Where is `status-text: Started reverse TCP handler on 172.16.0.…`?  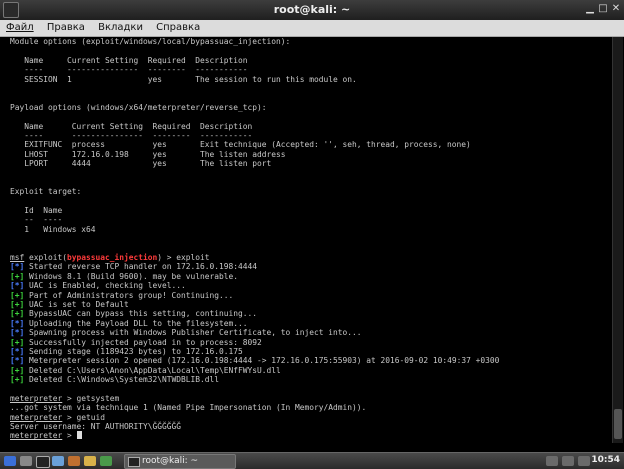
status-text: Started reverse TCP handler on 172.16.0.… is located at coordinates (141, 267).